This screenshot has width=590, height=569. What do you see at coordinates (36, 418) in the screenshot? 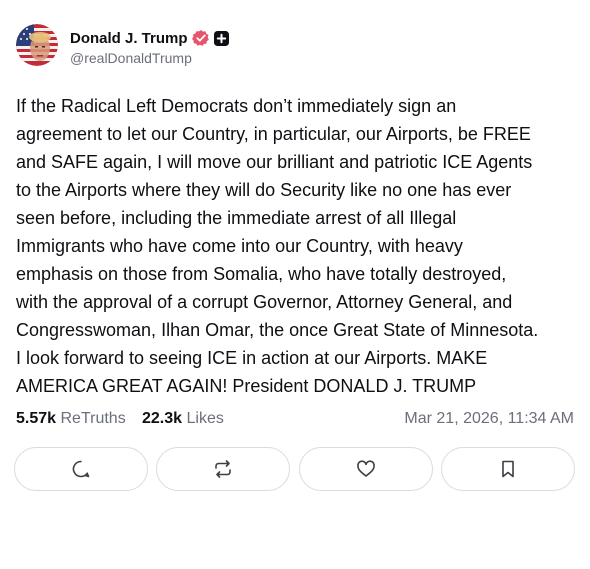
I see `retruths-count: 5.57k` at bounding box center [36, 418].